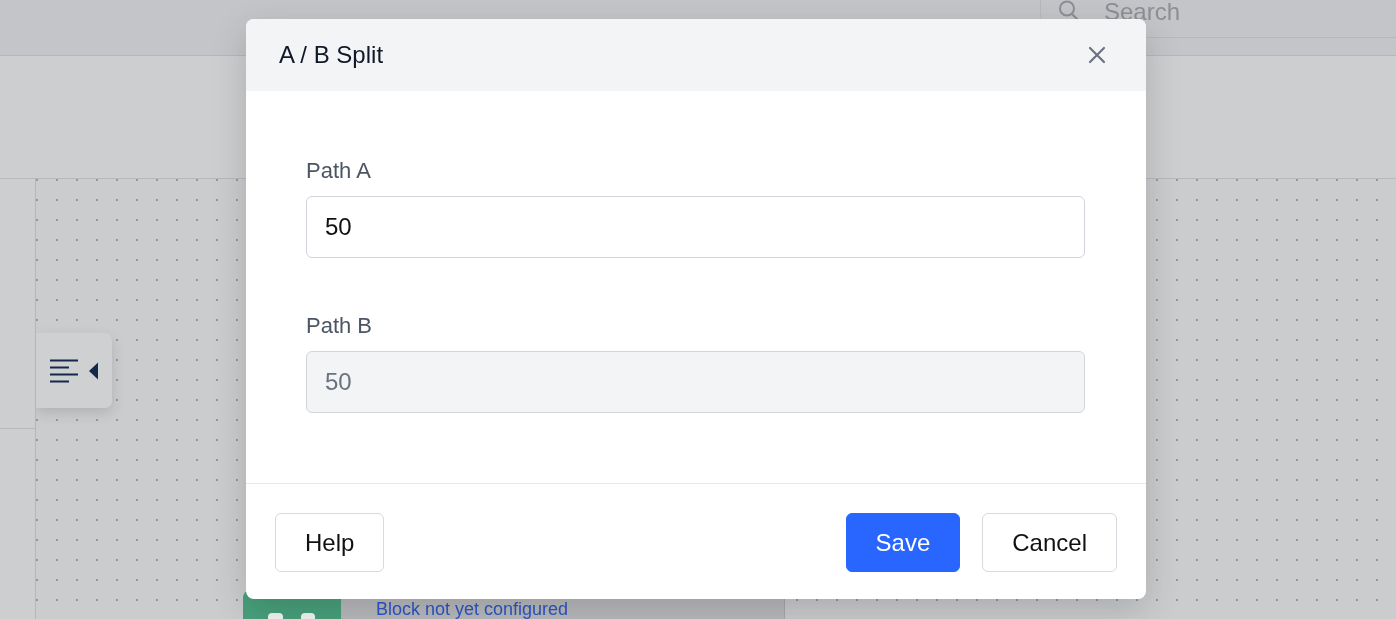  Describe the element at coordinates (1069, 11) in the screenshot. I see `search-icon` at that location.